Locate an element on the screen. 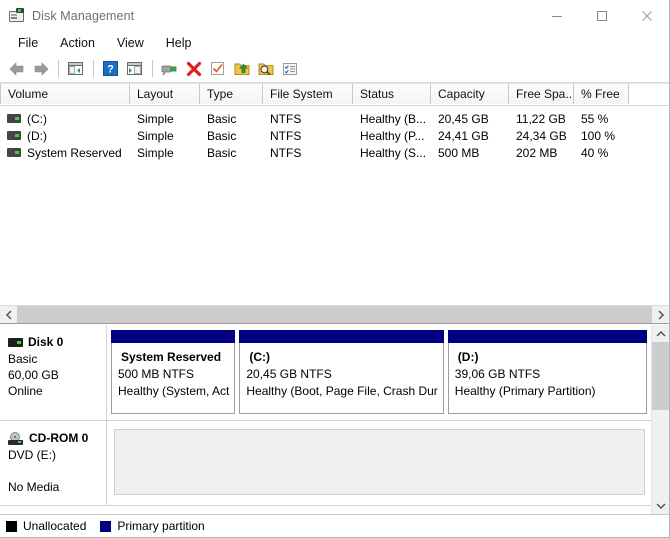 The height and width of the screenshot is (538, 670). column-header-volume: Volume is located at coordinates (65, 94).